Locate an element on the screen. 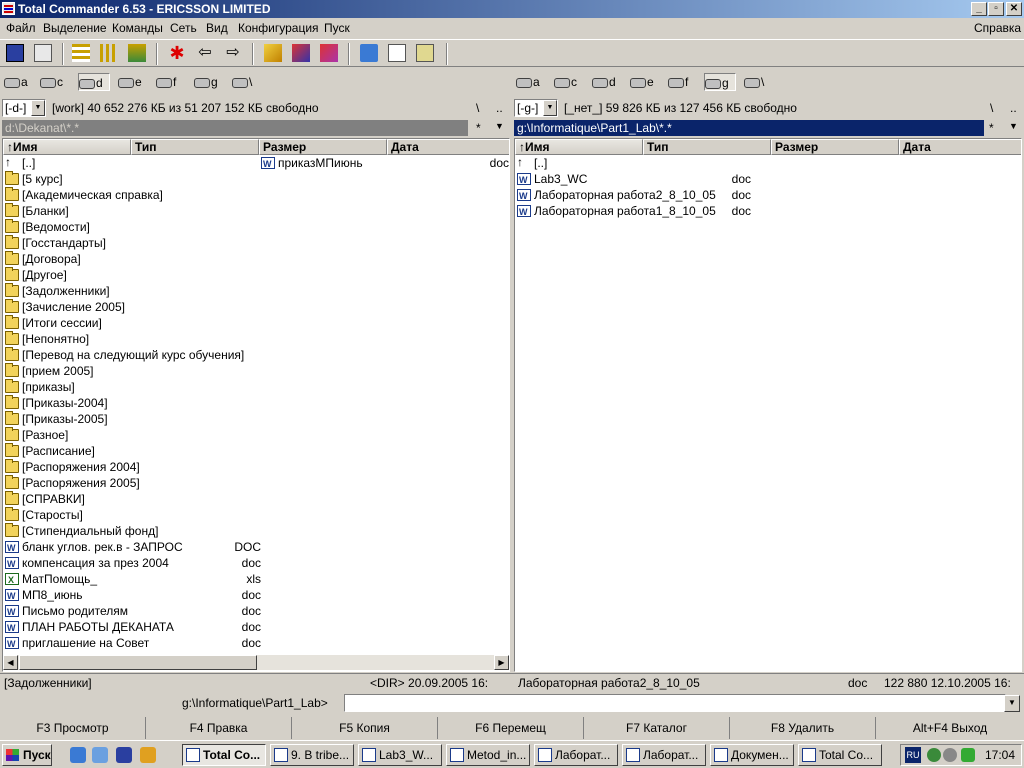  brief-view-icon is located at coordinates (81, 53).